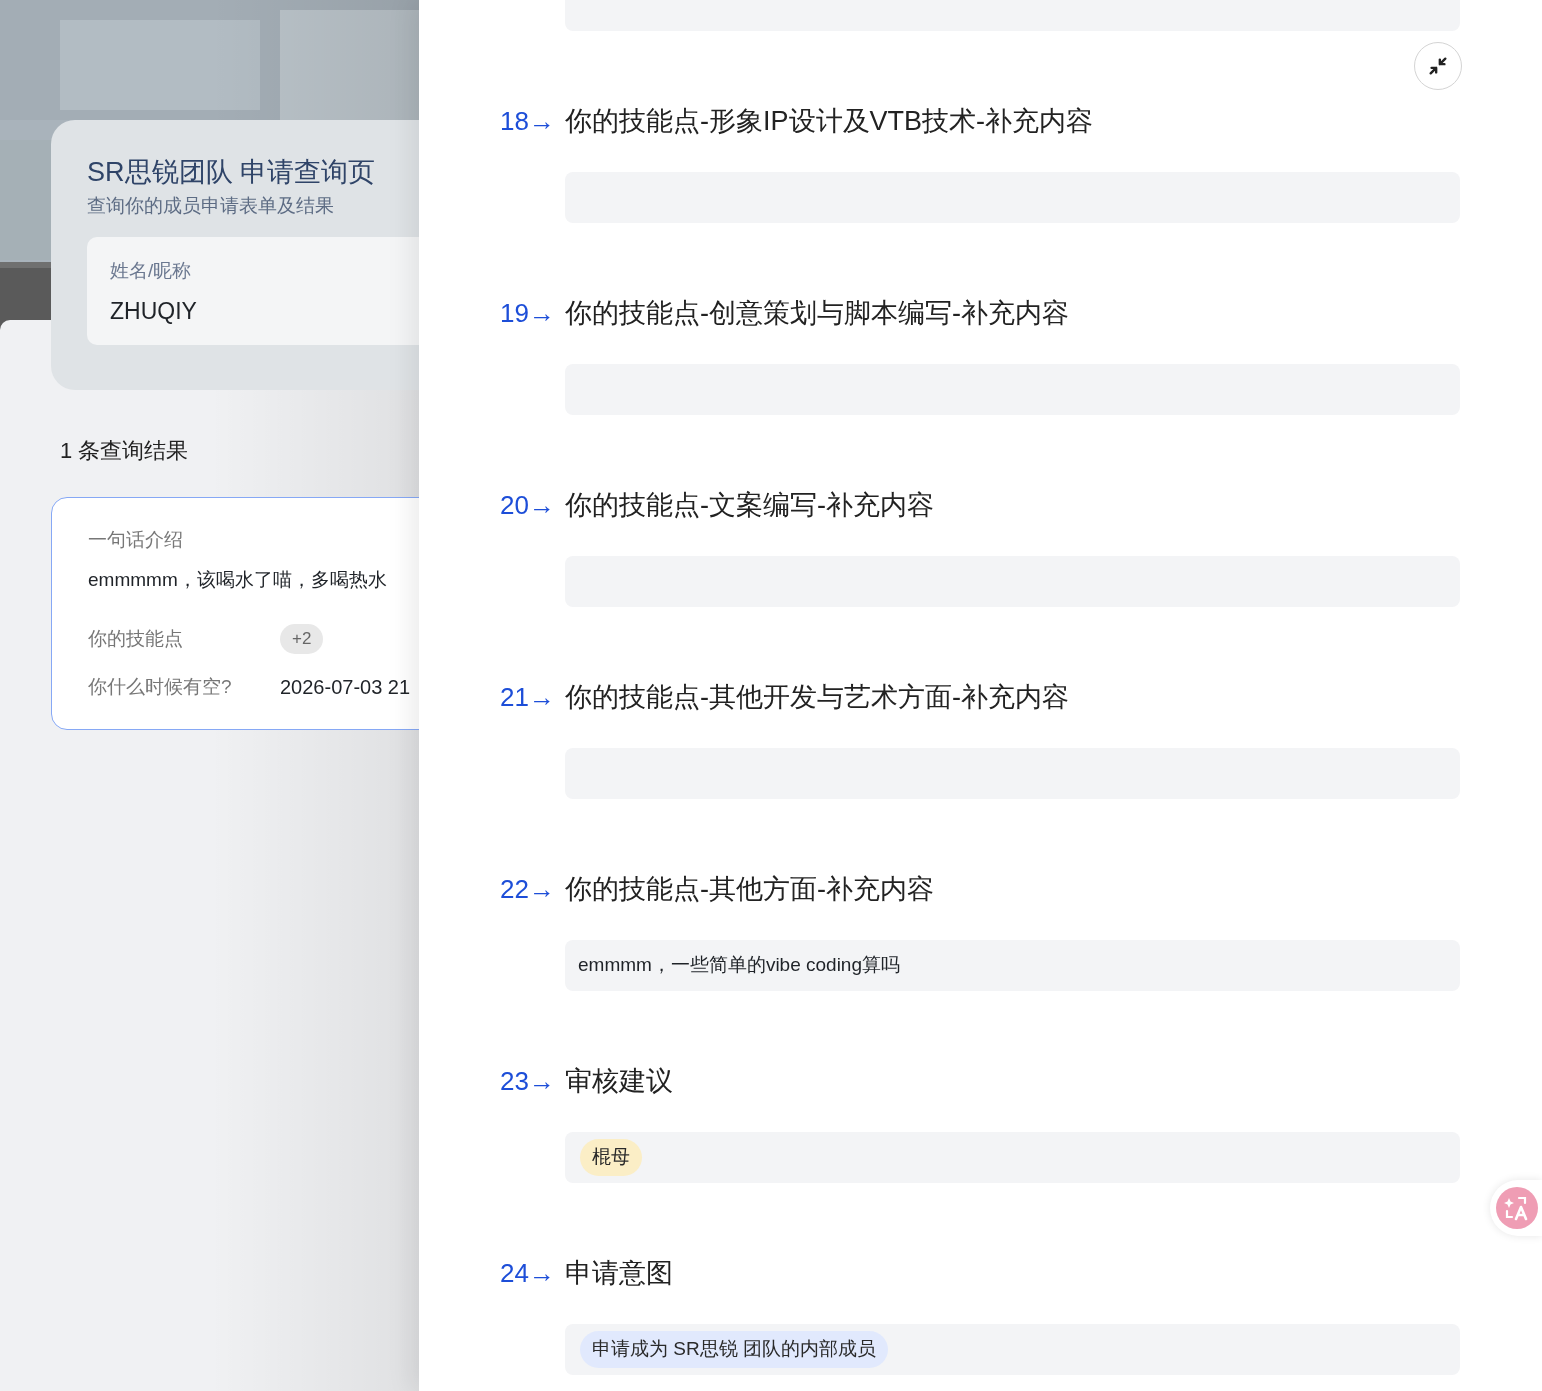 This screenshot has height=1391, width=1542. Describe the element at coordinates (253, 291) in the screenshot. I see `name-field: 姓名/昵称 ZHUQIY` at that location.